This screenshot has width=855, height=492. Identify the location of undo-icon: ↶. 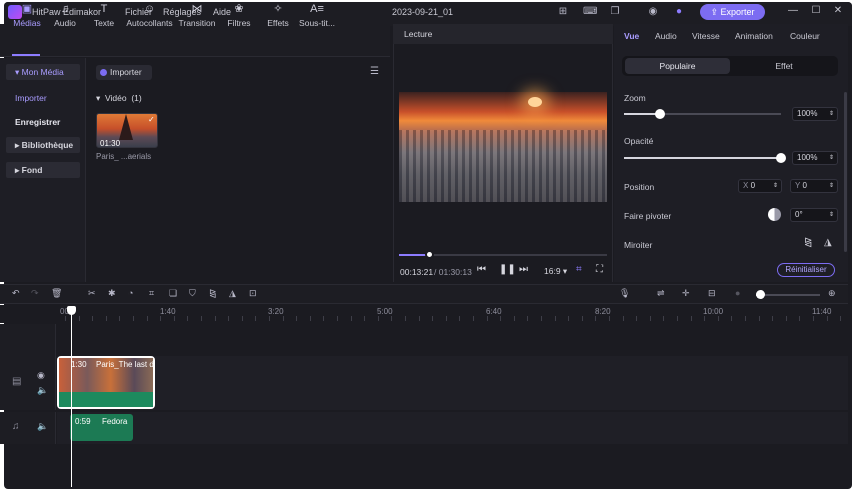
(16, 293).